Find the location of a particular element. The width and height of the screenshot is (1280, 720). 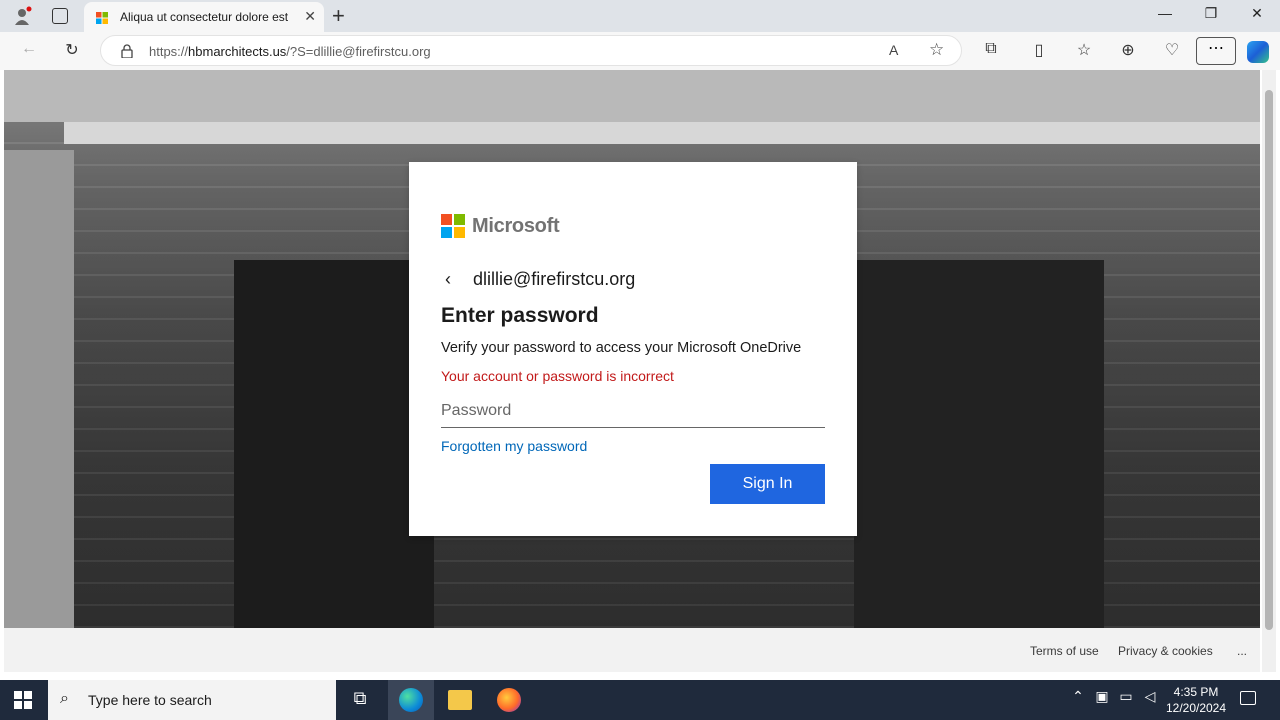

task-view-icon: ⧉ is located at coordinates (360, 700).